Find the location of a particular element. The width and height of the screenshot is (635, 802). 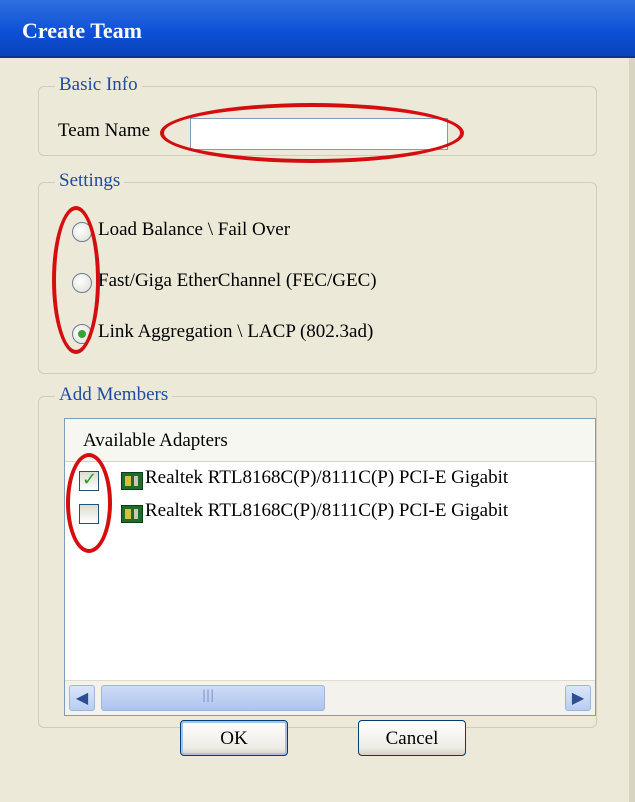

team-name-highlight is located at coordinates (312, 133).